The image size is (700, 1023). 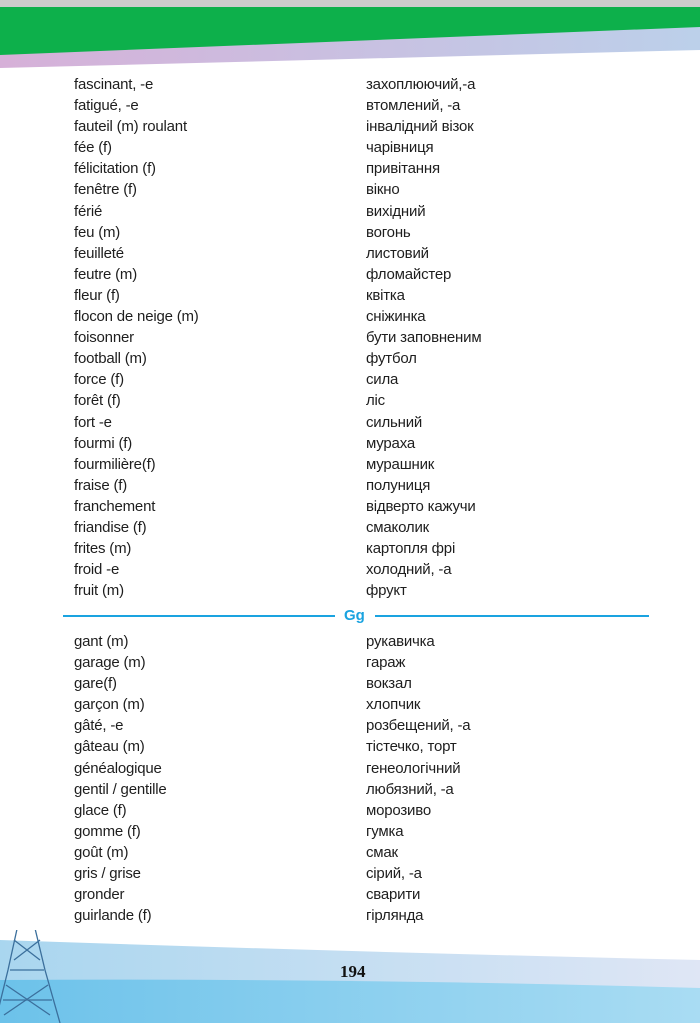 I want to click on ukrainian-translation: вокзал, so click(x=389, y=684).